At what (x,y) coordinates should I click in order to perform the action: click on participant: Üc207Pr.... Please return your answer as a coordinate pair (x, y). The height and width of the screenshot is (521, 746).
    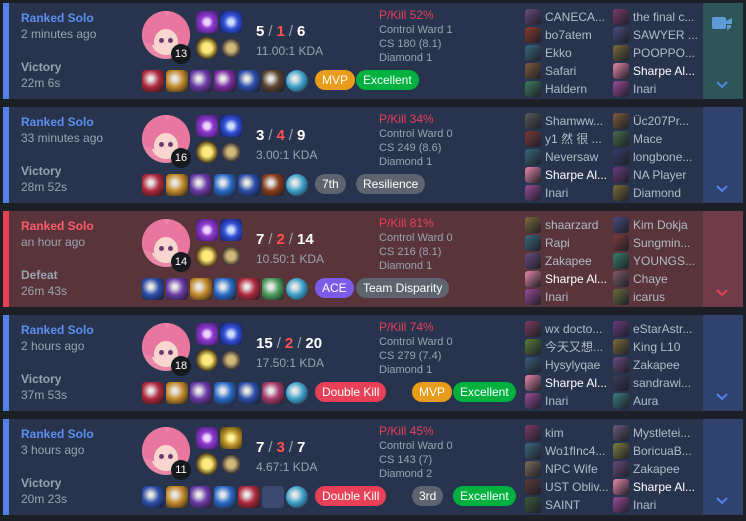
    Looking at the image, I should click on (655, 121).